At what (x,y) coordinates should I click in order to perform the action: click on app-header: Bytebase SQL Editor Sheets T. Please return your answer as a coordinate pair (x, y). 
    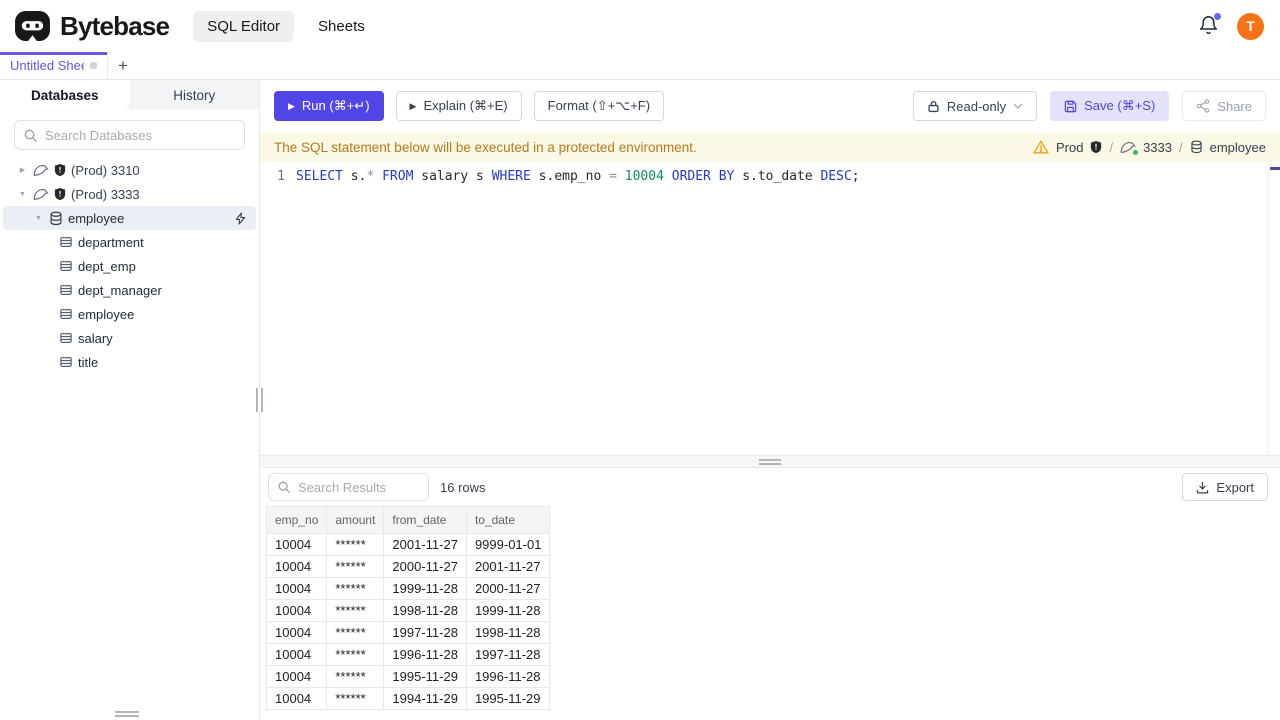
    Looking at the image, I should click on (640, 26).